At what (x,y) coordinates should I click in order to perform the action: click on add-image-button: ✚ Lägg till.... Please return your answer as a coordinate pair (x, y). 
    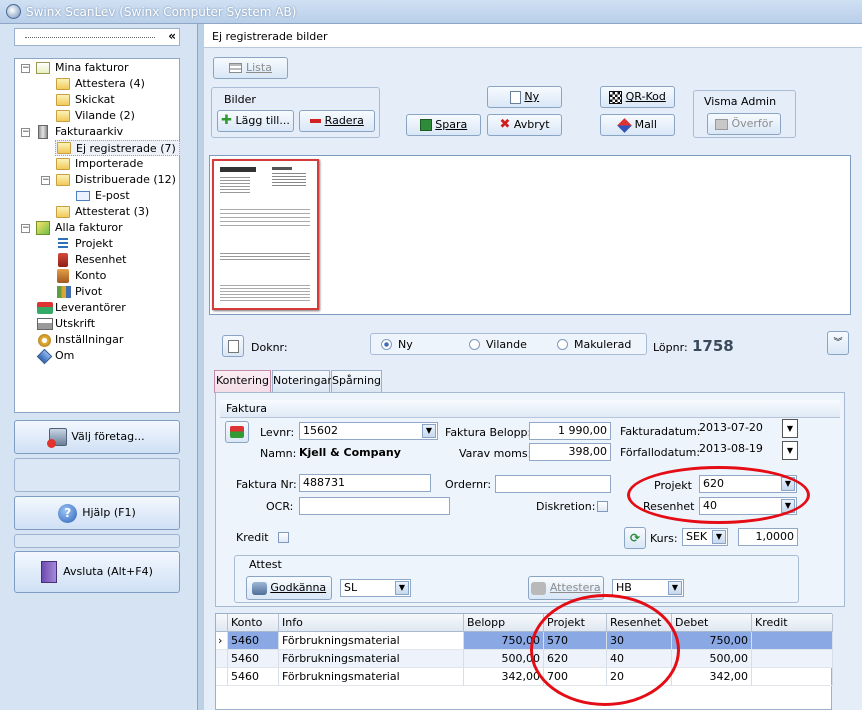
    Looking at the image, I should click on (255, 121).